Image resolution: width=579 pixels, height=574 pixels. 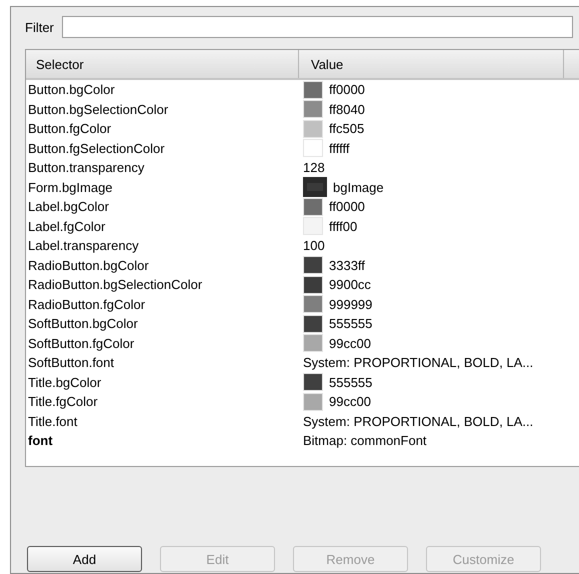 I want to click on action-button: Add, so click(x=84, y=559).